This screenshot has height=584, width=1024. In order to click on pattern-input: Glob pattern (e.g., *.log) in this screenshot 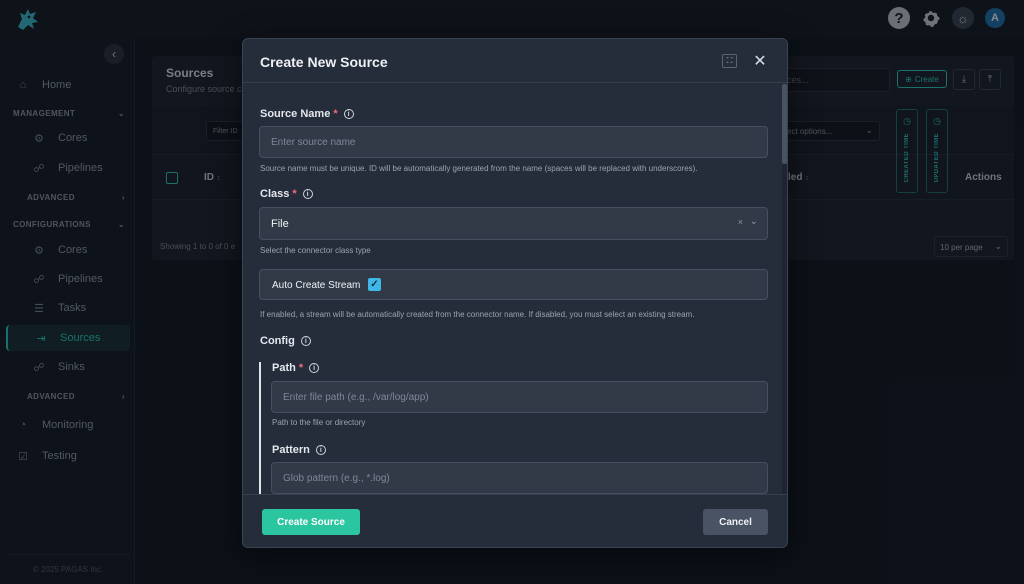, I will do `click(519, 478)`.